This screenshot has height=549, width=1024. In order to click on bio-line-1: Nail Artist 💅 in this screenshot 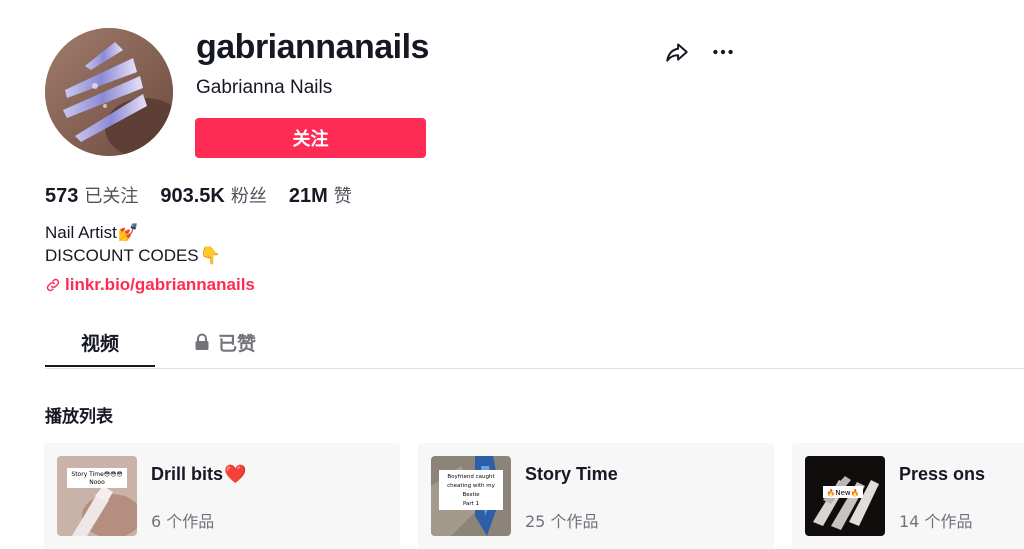, I will do `click(133, 232)`.